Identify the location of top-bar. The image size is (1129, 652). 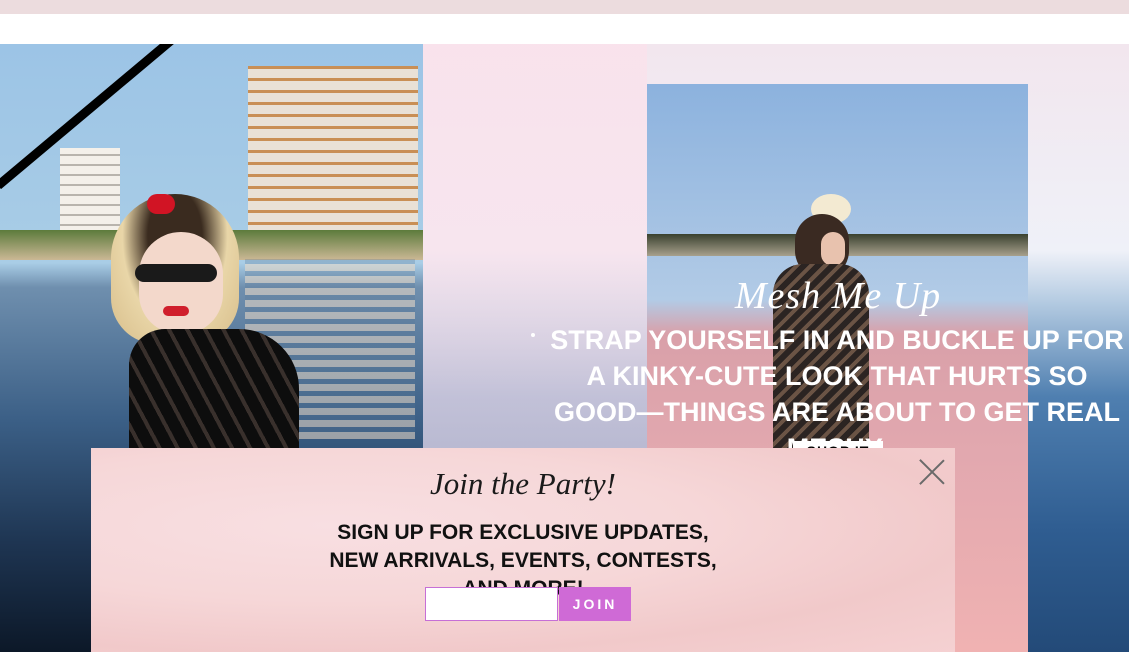
(564, 7).